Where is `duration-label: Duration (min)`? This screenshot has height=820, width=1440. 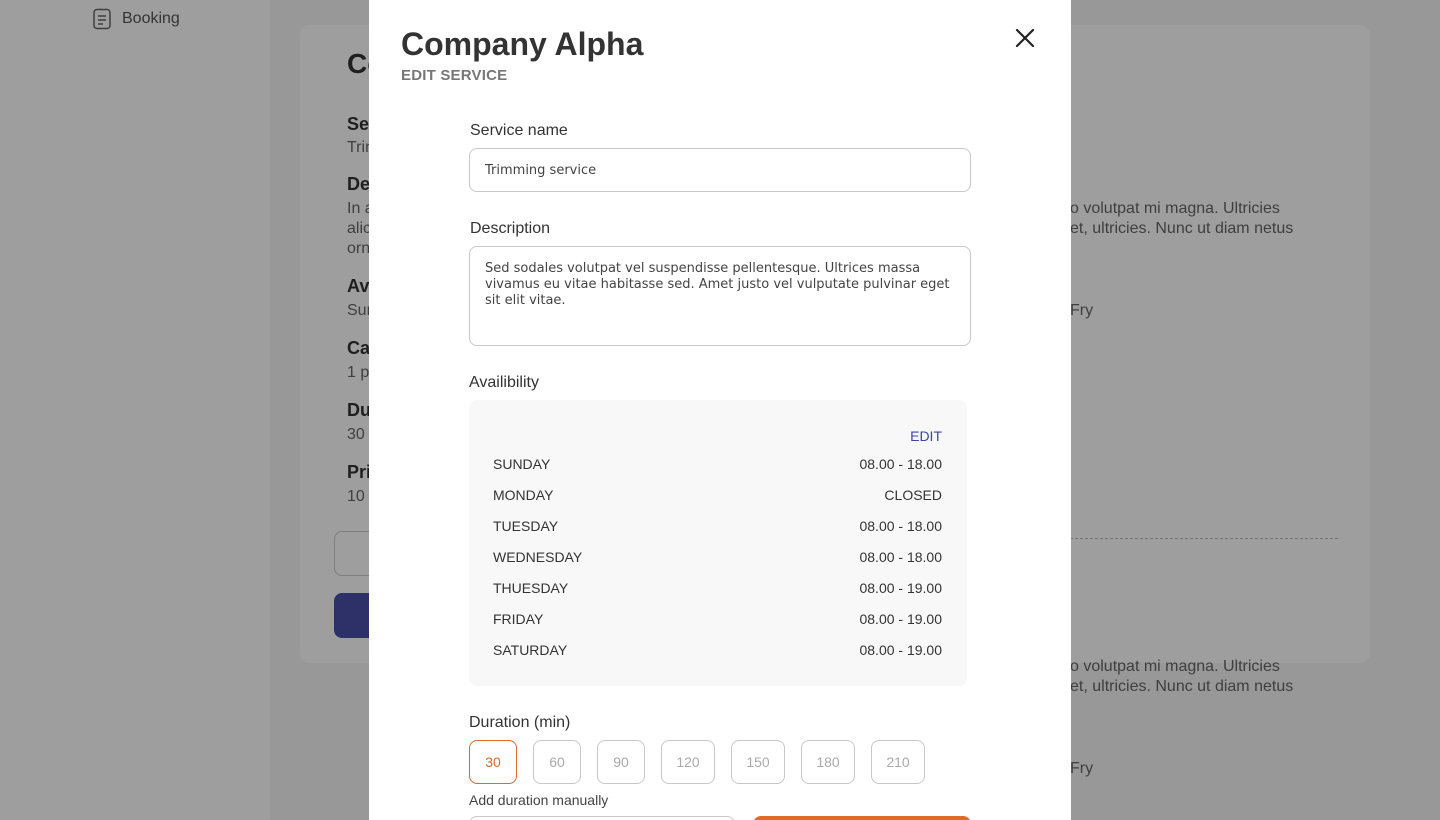
duration-label: Duration (min) is located at coordinates (520, 722).